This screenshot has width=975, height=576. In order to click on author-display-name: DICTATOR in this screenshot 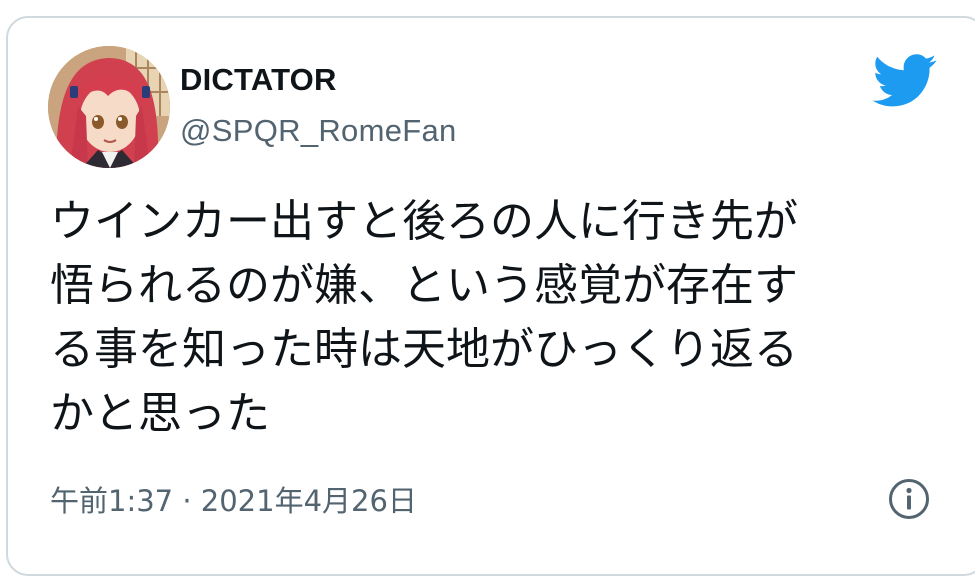, I will do `click(258, 80)`.